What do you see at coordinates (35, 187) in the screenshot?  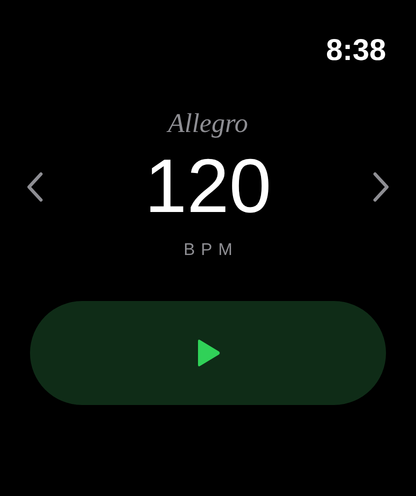 I see `chevron-left-icon` at bounding box center [35, 187].